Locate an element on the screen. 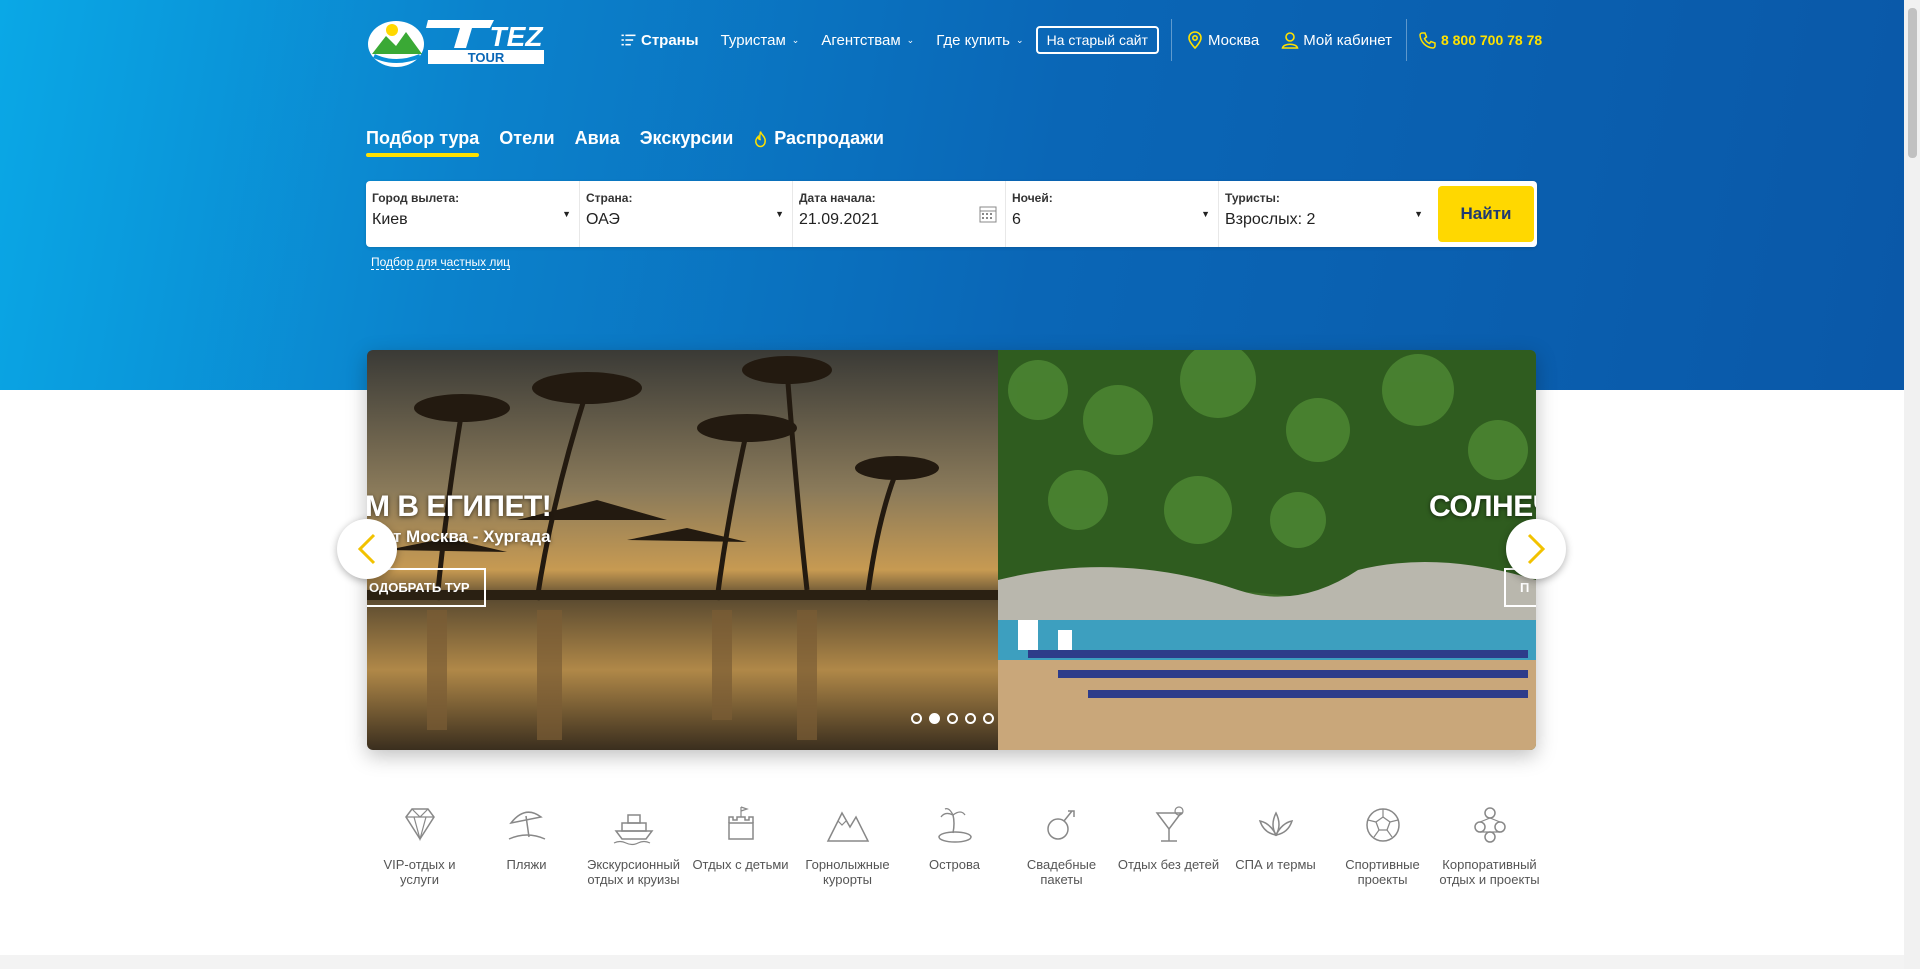 The width and height of the screenshot is (1920, 969). phone-number: 8 800 700 78 78 is located at coordinates (1491, 40).